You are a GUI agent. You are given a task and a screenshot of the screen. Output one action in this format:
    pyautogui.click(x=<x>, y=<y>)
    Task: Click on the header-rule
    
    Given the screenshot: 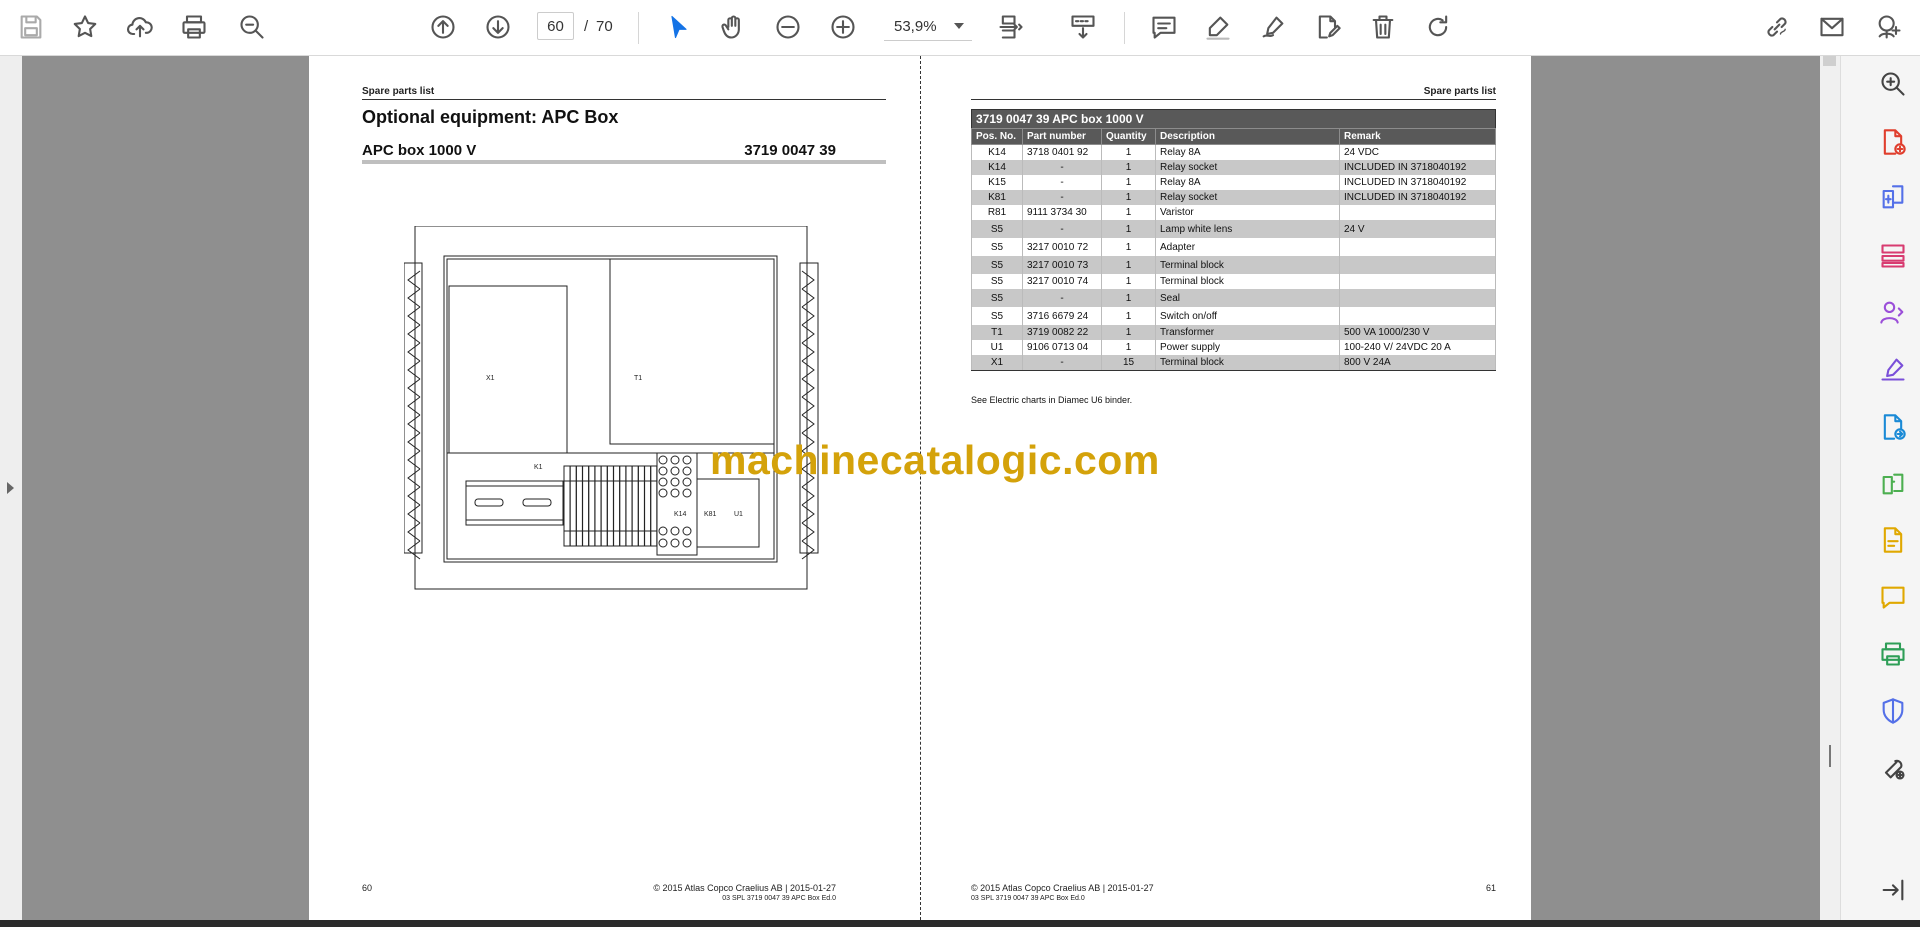 What is the action you would take?
    pyautogui.click(x=1233, y=99)
    